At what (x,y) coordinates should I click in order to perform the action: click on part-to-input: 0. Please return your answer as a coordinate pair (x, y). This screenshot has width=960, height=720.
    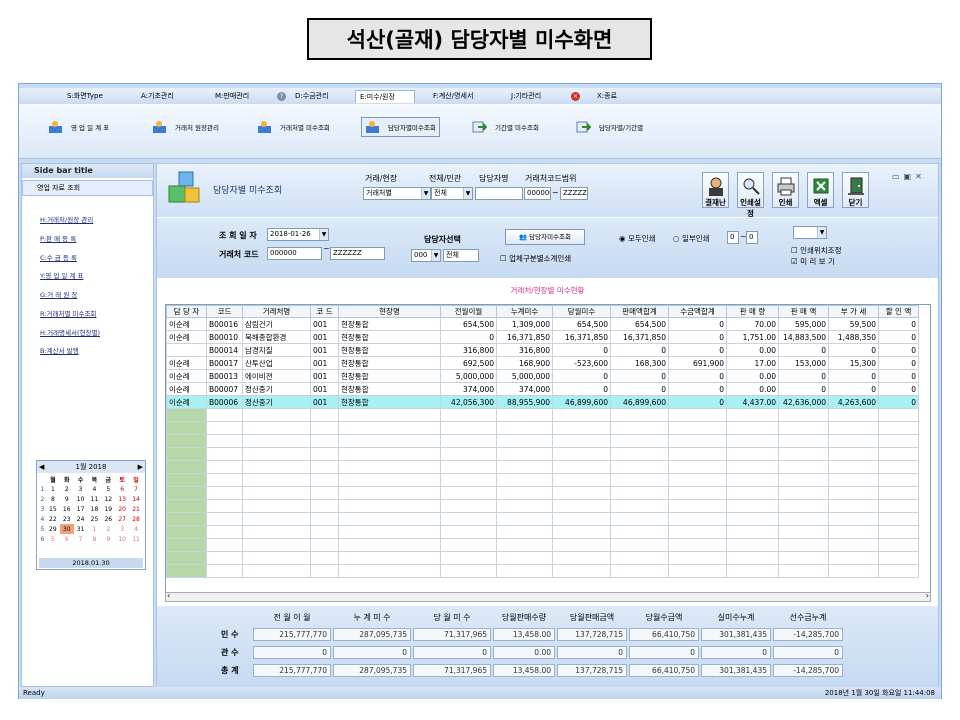
    Looking at the image, I should click on (752, 237).